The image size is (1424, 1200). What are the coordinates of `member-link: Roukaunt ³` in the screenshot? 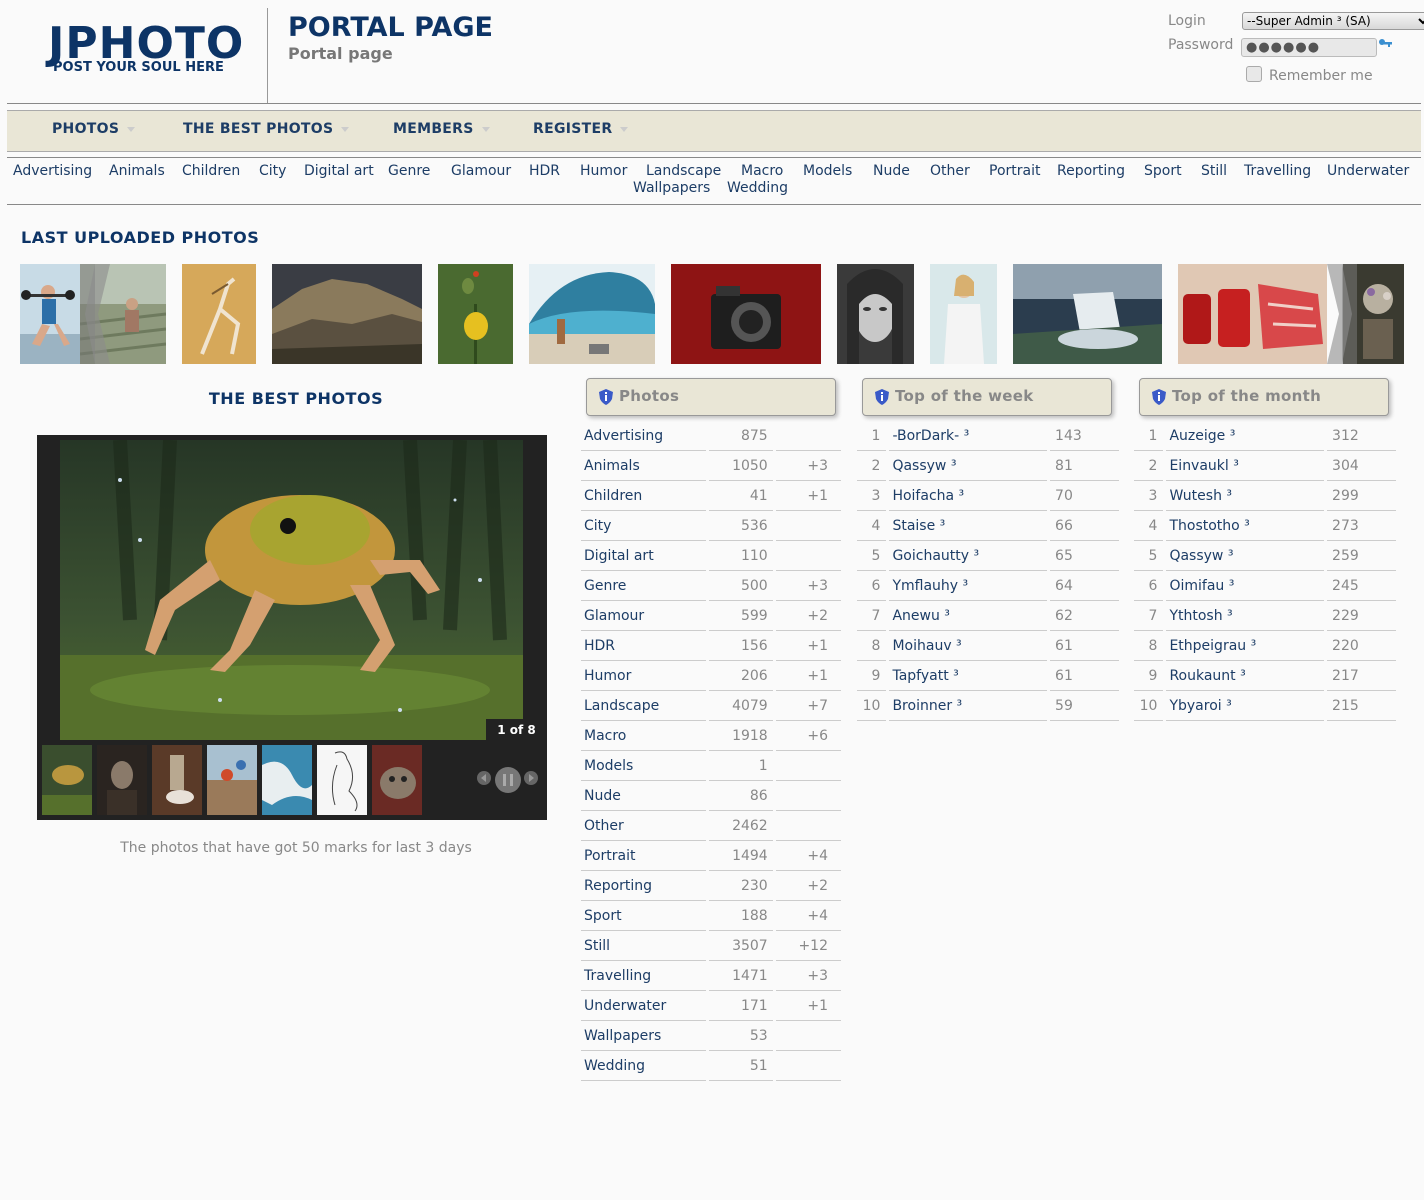 It's located at (1245, 676).